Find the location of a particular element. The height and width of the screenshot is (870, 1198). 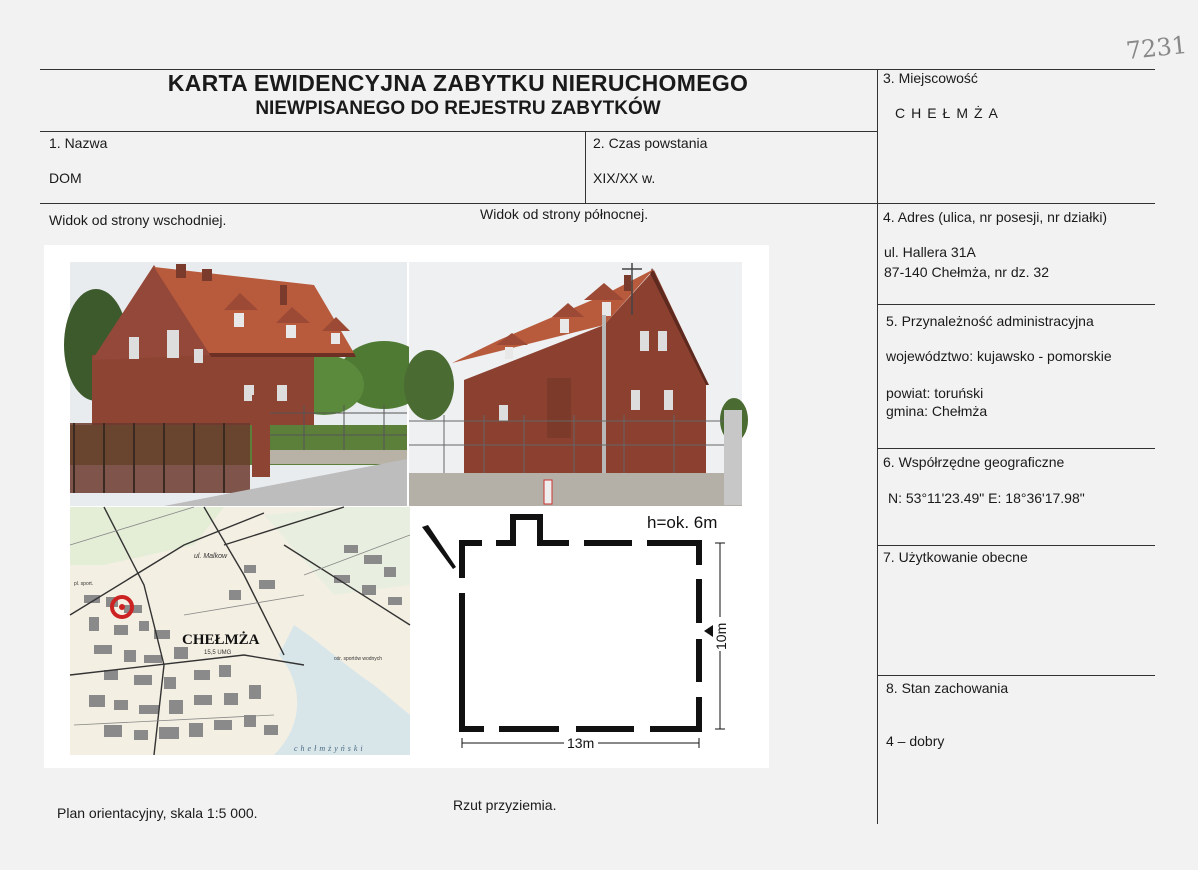

plan-height-label: h=ok. 6m is located at coordinates (682, 522).